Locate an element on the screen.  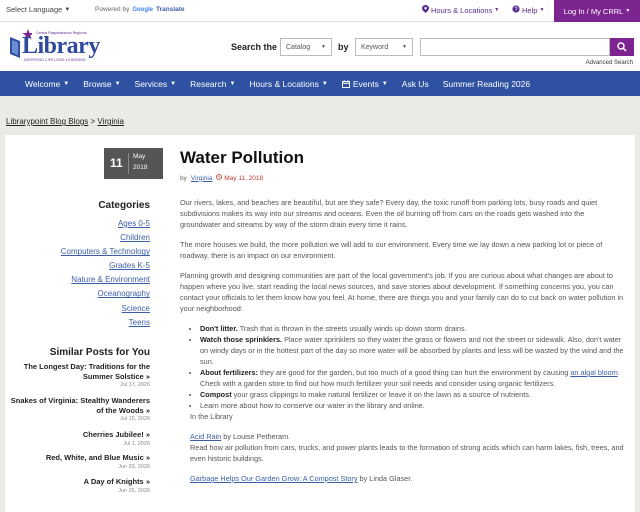
language-select: Select Language ▼ is located at coordinates (38, 9).